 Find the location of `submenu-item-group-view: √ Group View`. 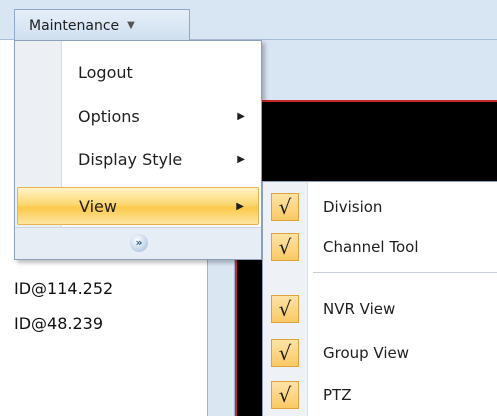

submenu-item-group-view: √ Group View is located at coordinates (380, 353).